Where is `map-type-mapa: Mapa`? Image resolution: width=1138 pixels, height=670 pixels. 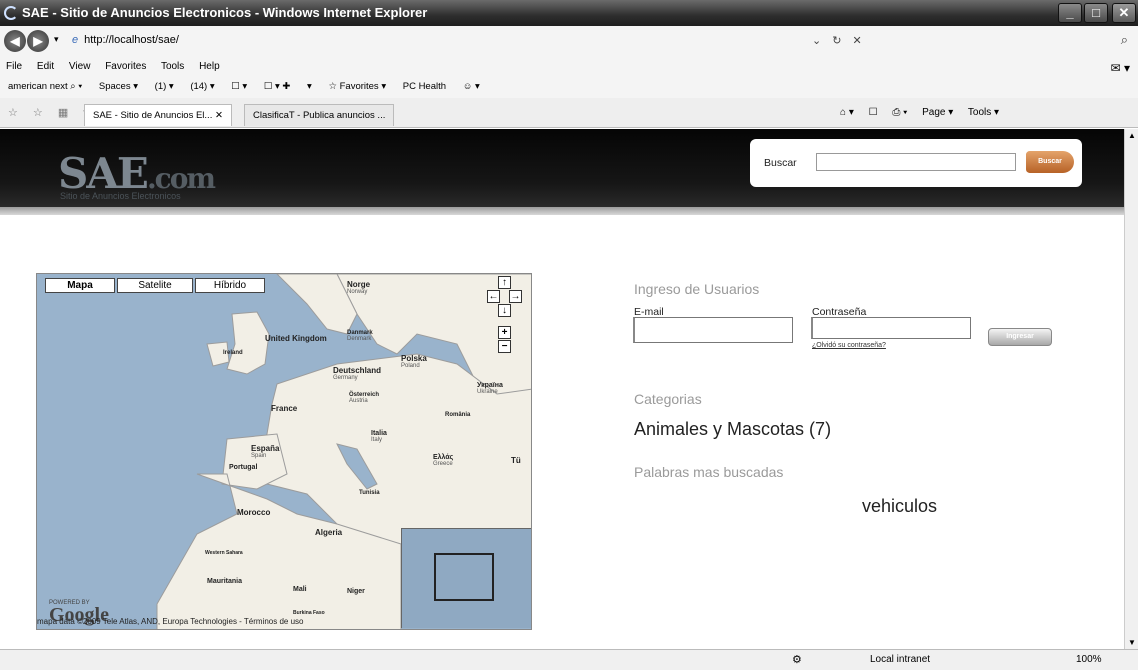 map-type-mapa: Mapa is located at coordinates (80, 285).